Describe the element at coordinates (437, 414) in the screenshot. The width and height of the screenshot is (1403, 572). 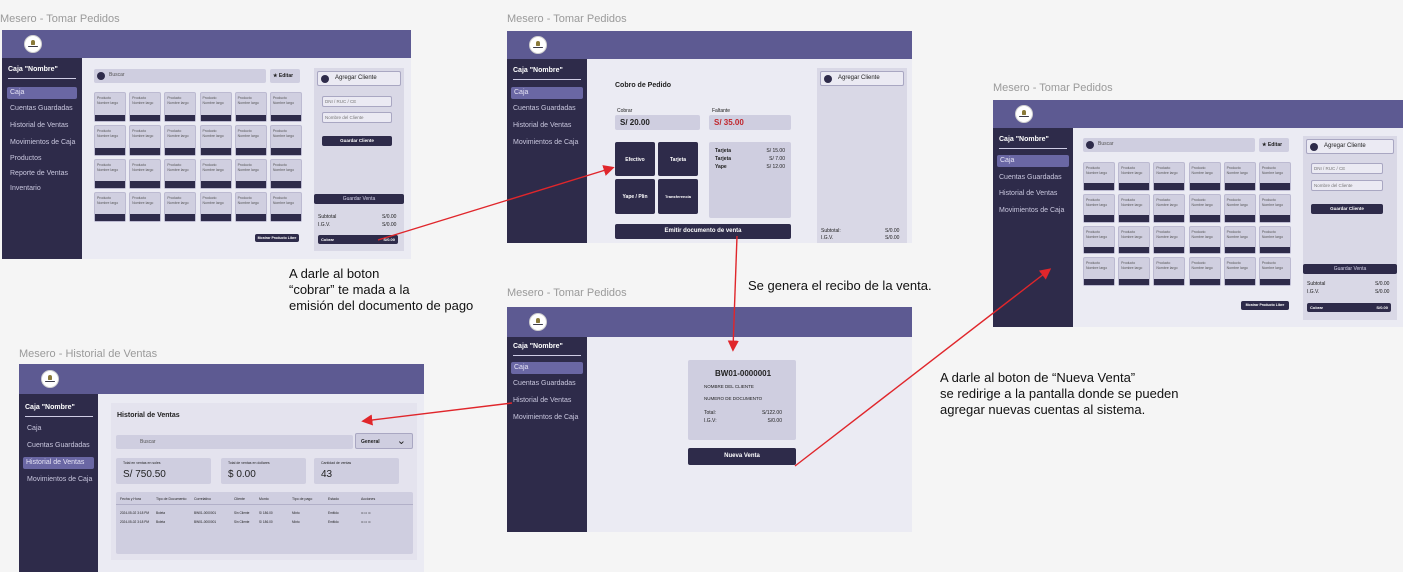
I see `arrow-historial-link` at that location.